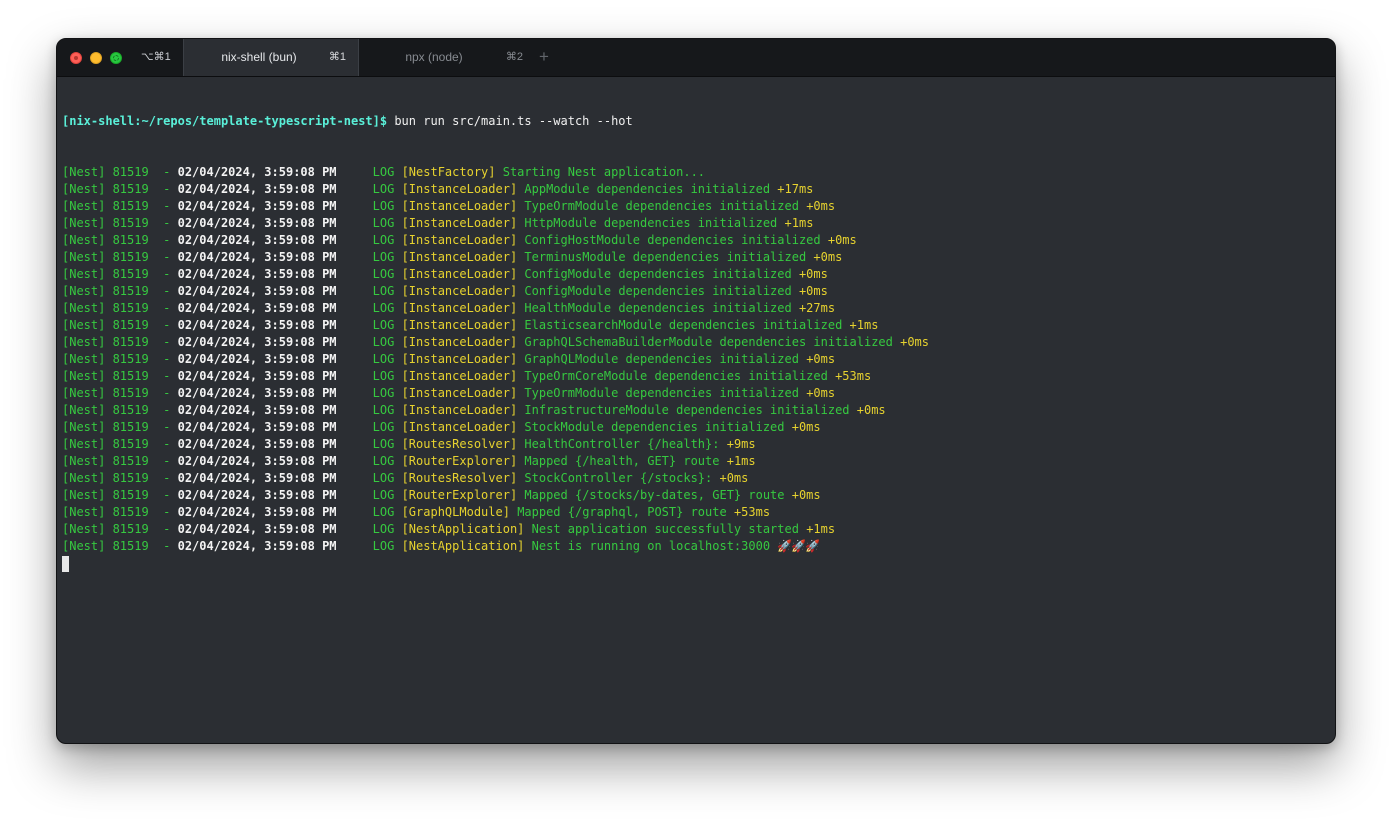 This screenshot has height=819, width=1392. What do you see at coordinates (622, 461) in the screenshot?
I see `log-message: Mapped {/health, GET} route` at bounding box center [622, 461].